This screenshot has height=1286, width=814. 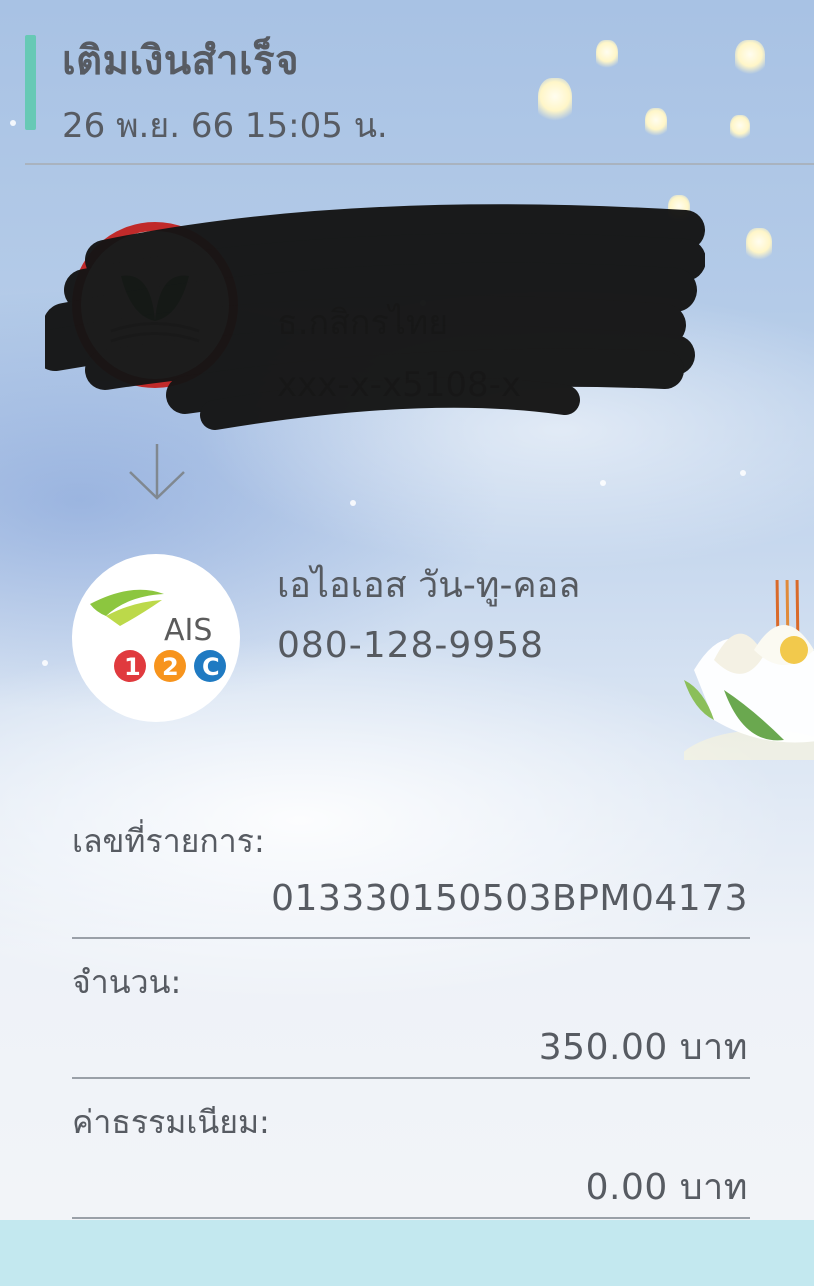 I want to click on transaction-id-label: เลขที่รายการ:, so click(x=168, y=841).